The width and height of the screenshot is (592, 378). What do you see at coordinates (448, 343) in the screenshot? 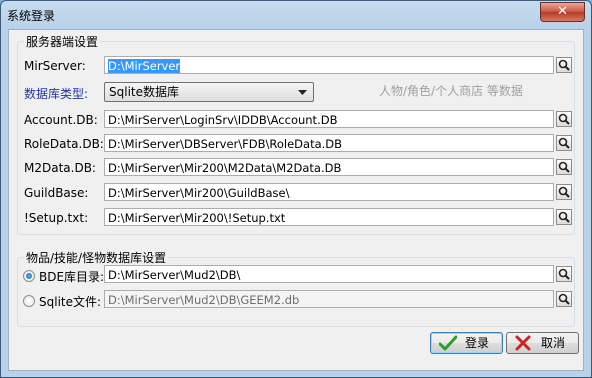
I see `checkmark-icon` at bounding box center [448, 343].